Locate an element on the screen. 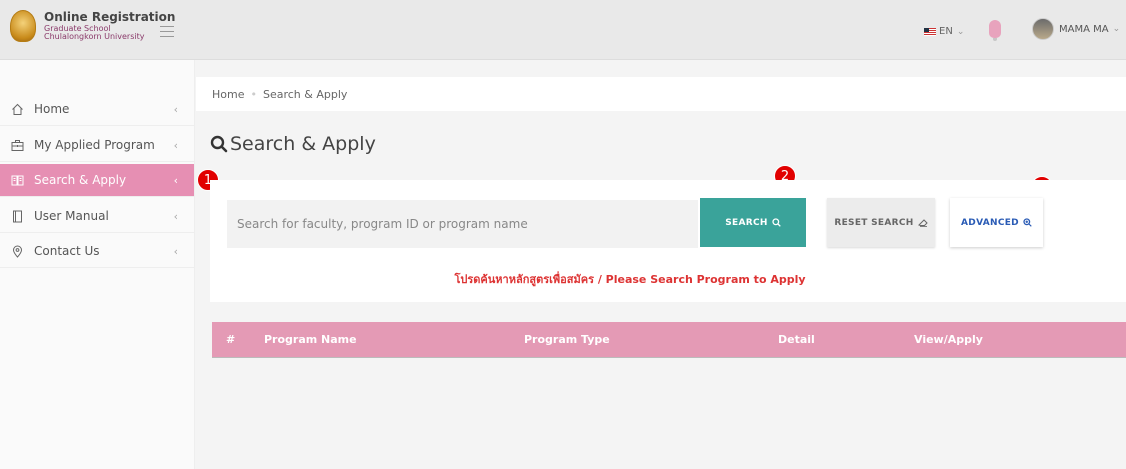 The width and height of the screenshot is (1126, 469). menu-toggle-icon is located at coordinates (167, 31).